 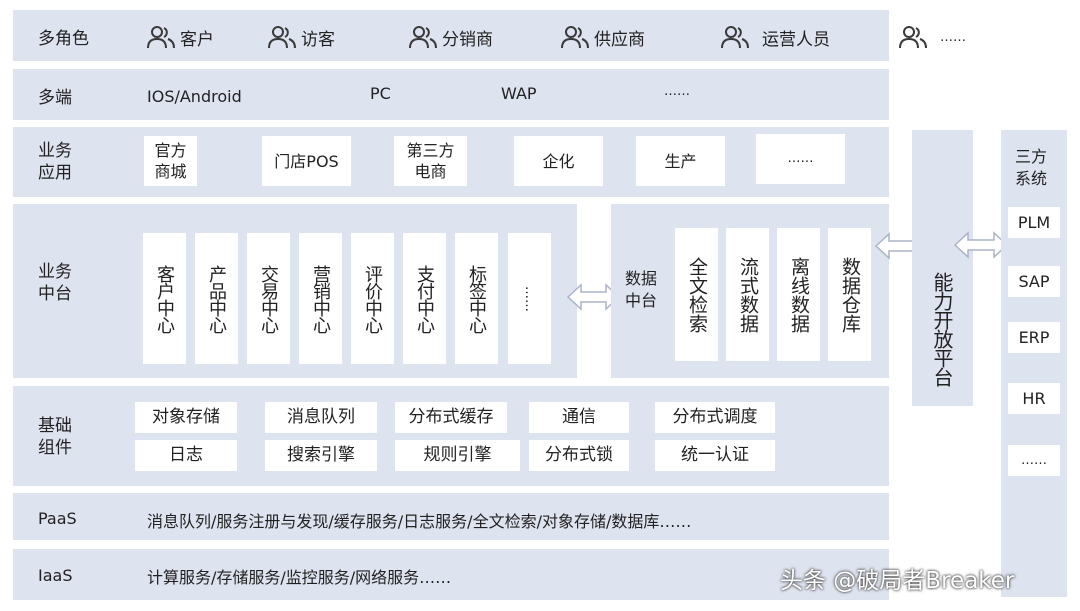 I want to click on component-distributed-cache: 分布式缓存, so click(x=451, y=417).